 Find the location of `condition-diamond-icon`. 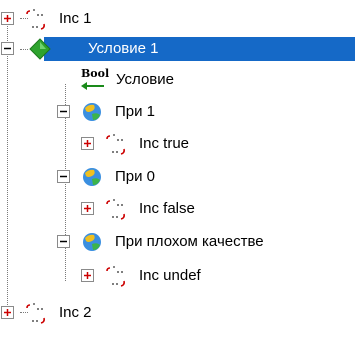

condition-diamond-icon is located at coordinates (40, 49).